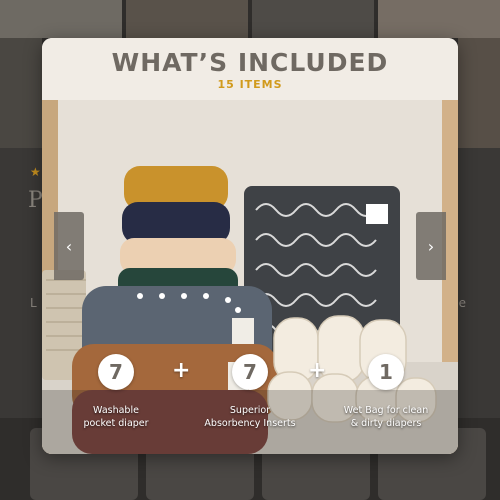  Describe the element at coordinates (116, 417) in the screenshot. I see `item-label-washable-diaper: Washable pocket diaper` at that location.